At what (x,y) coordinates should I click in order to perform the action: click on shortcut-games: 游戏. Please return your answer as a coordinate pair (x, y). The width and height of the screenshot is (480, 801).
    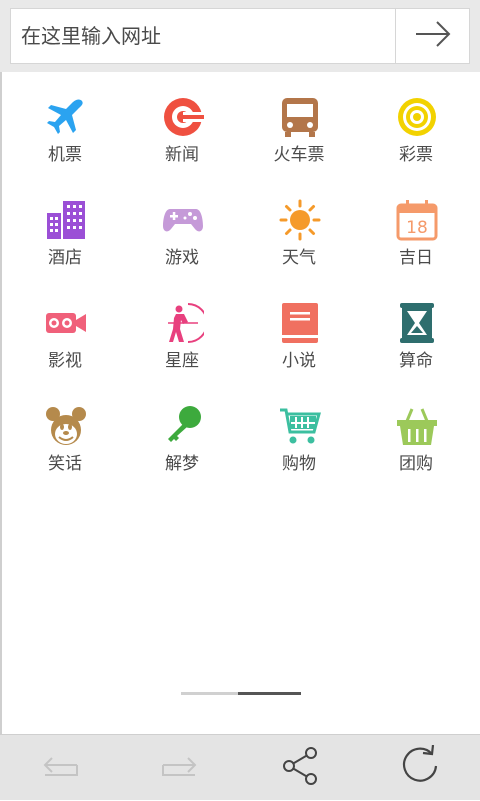
    Looking at the image, I should click on (182, 225).